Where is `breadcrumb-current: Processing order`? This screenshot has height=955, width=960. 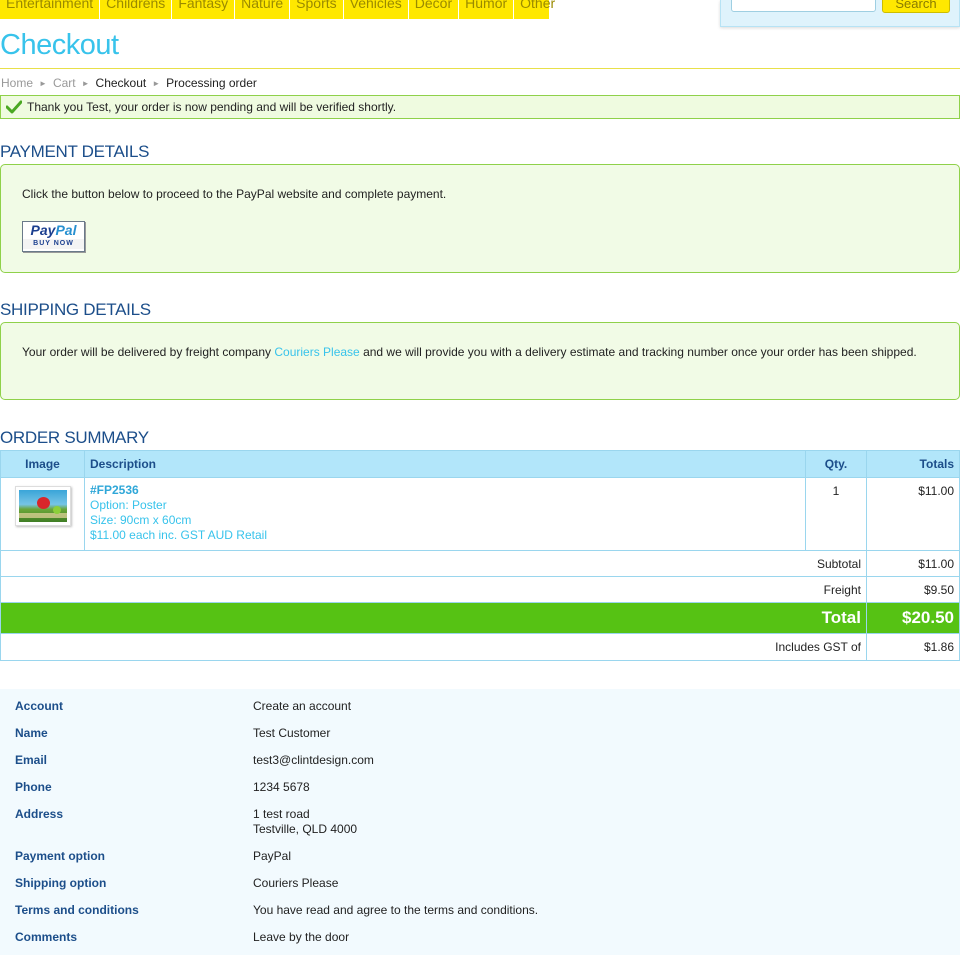
breadcrumb-current: Processing order is located at coordinates (211, 83).